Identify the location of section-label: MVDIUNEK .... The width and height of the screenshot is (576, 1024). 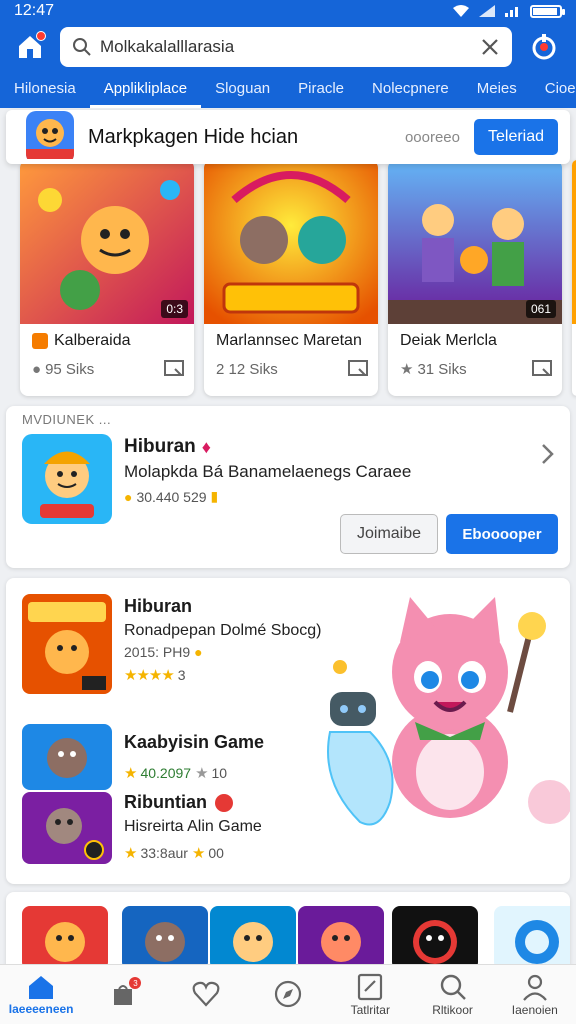
(67, 419).